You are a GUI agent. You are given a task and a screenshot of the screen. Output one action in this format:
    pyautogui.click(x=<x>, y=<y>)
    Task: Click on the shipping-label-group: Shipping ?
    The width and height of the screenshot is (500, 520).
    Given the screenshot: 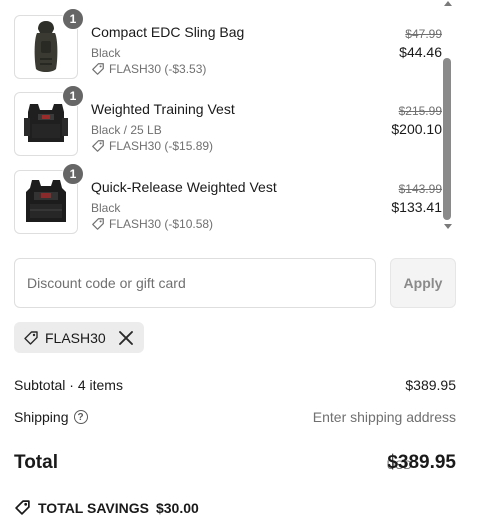 What is the action you would take?
    pyautogui.click(x=51, y=417)
    